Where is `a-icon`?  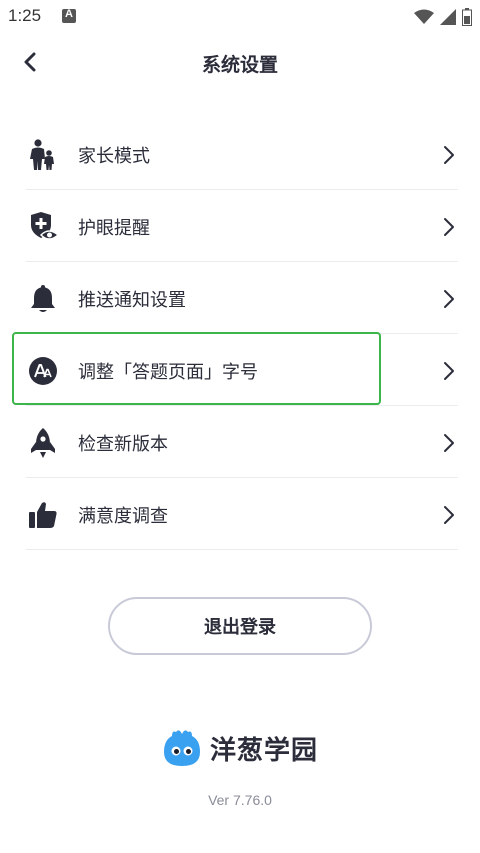
a-icon is located at coordinates (69, 15).